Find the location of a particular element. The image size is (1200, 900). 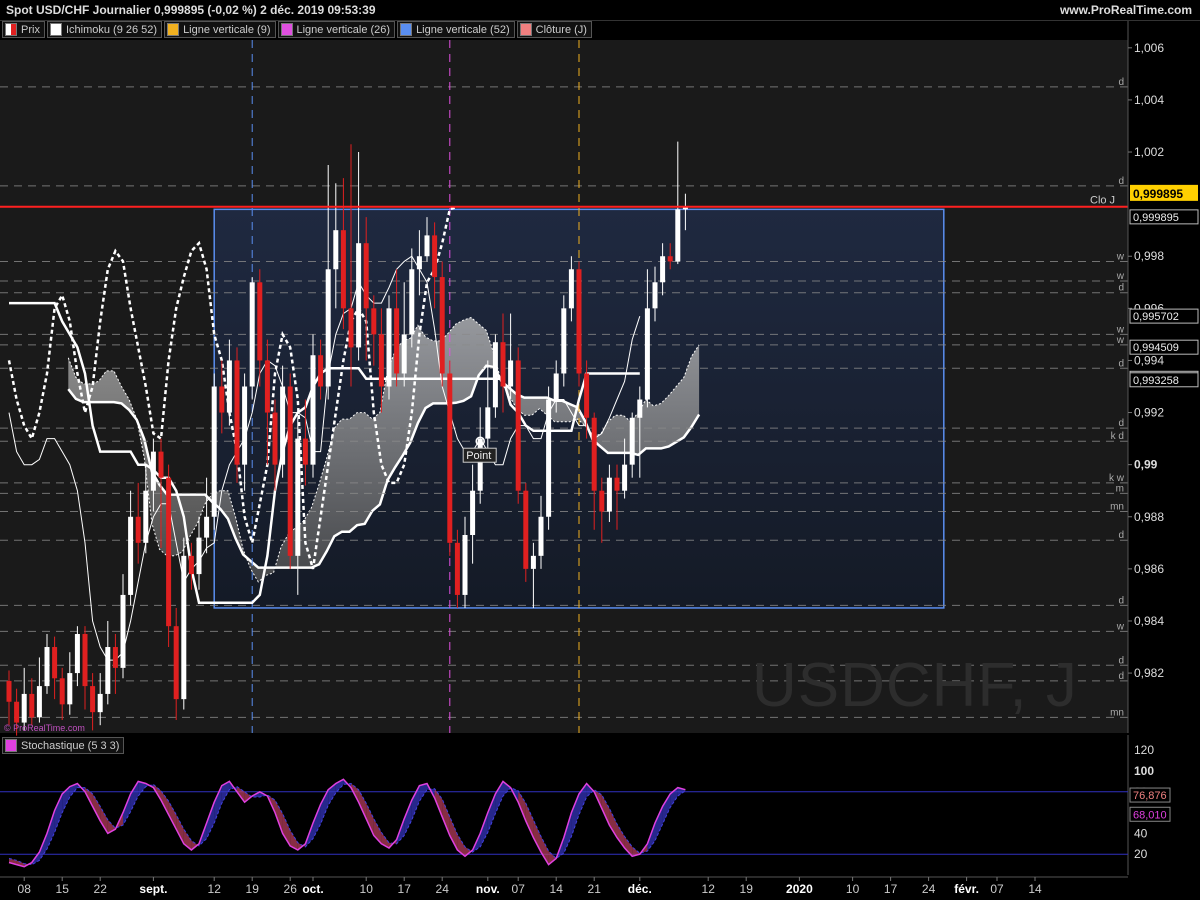

price-tick-label: 1,004 is located at coordinates (1149, 100).